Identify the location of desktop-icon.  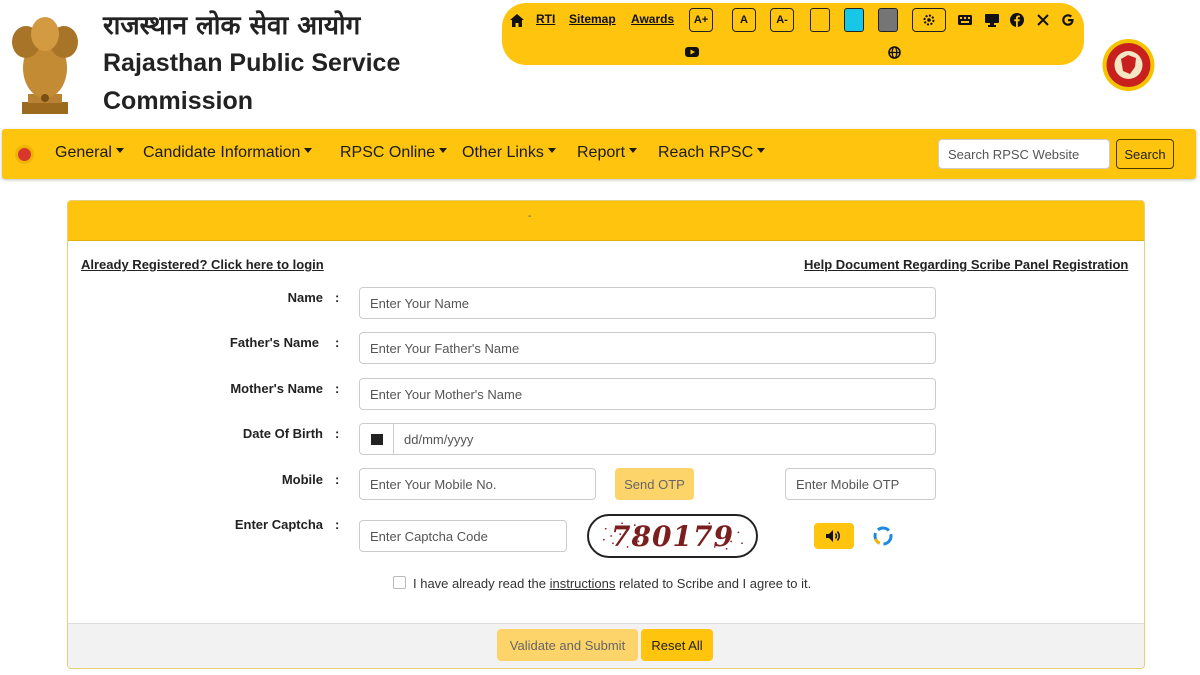
(992, 20).